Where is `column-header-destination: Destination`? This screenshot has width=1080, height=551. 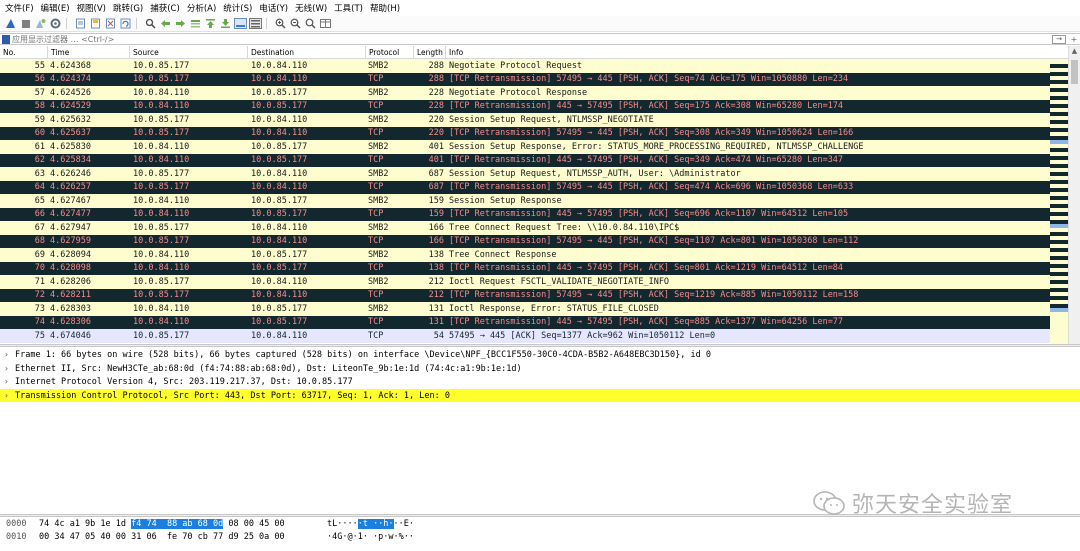 column-header-destination: Destination is located at coordinates (307, 52).